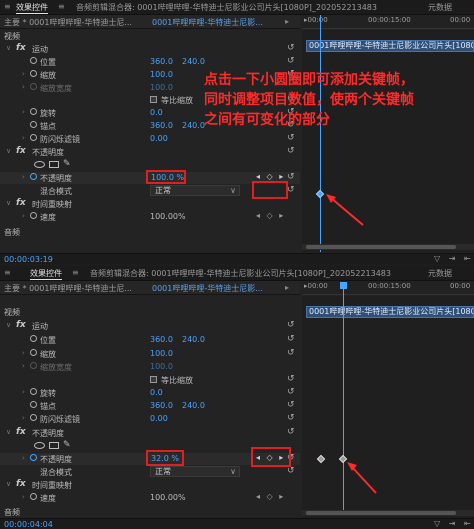  Describe the element at coordinates (28, 259) in the screenshot. I see `current-timecode: 00:00:03:19` at that location.